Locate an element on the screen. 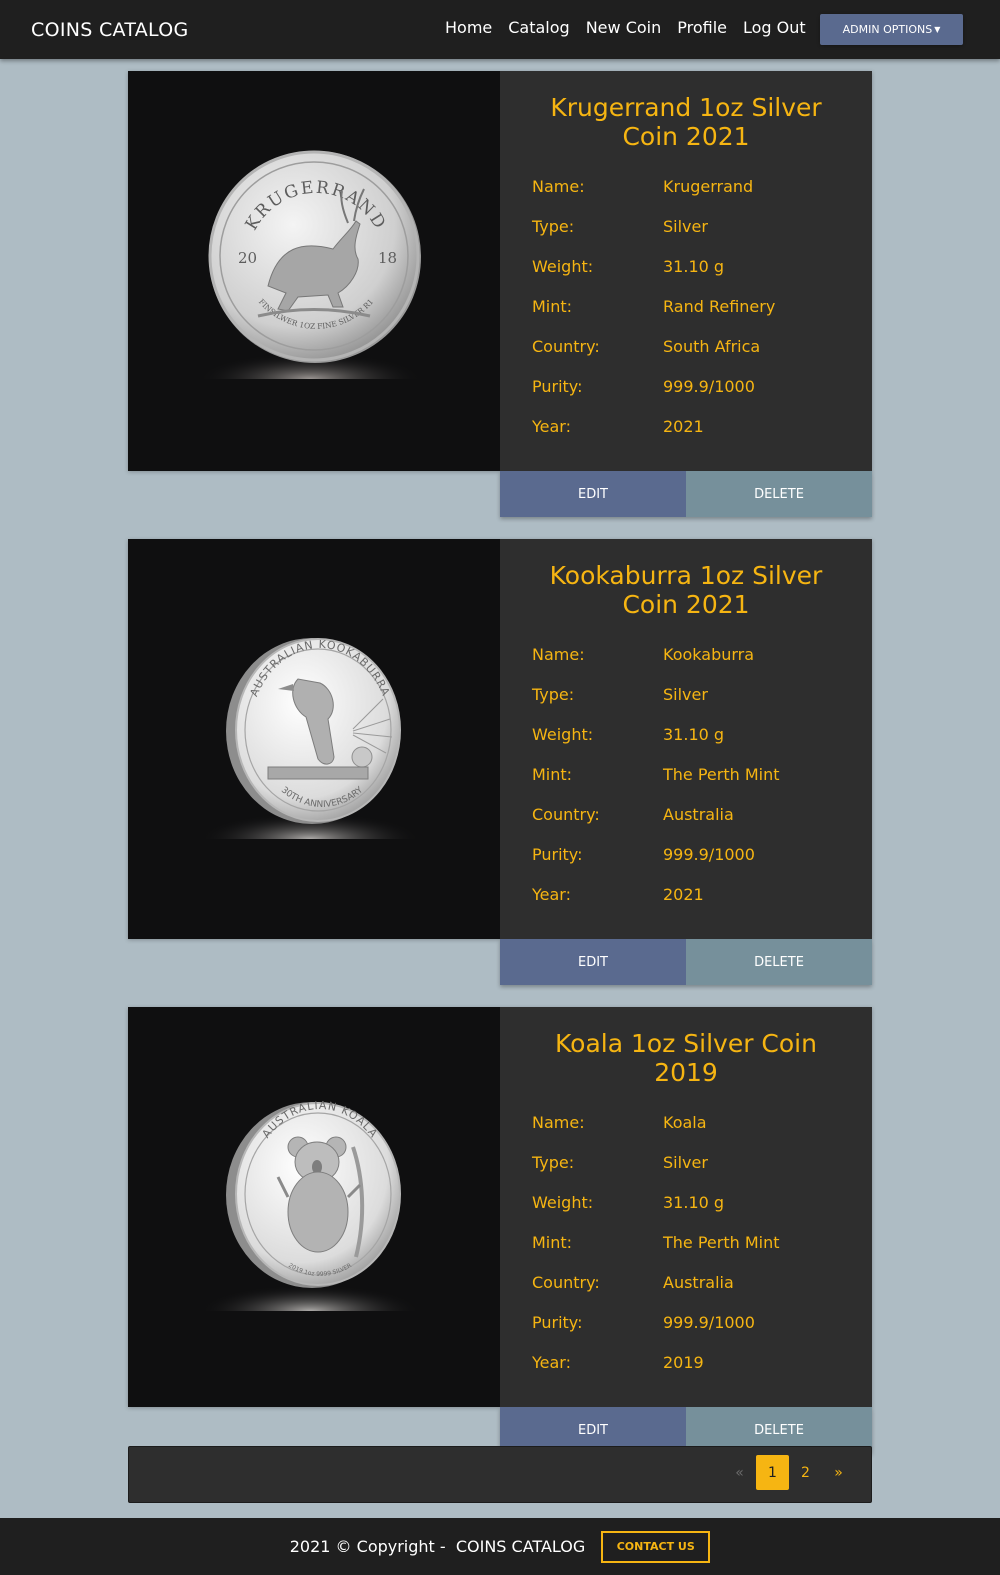 This screenshot has width=1000, height=1575. koala-coin-image: AUSTRALIAN KOALA 2019 1oz 9999 SILVER is located at coordinates (318, 1225).